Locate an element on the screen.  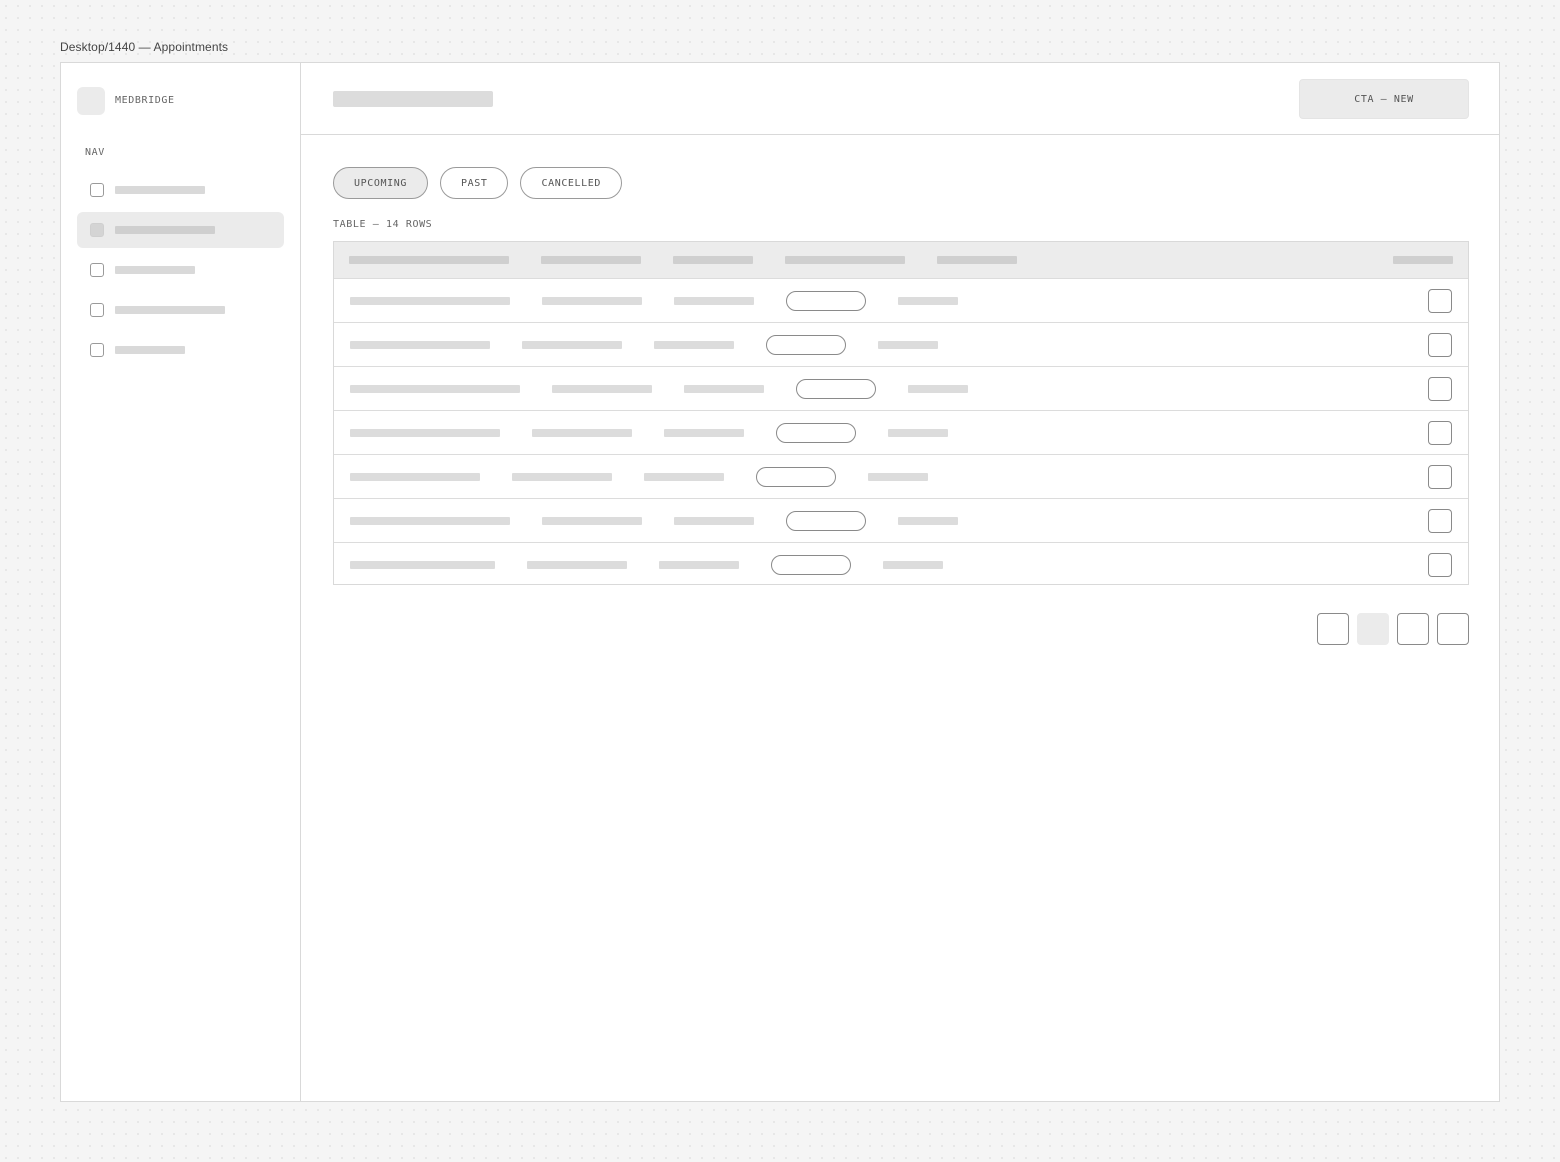
page-title-placeholder is located at coordinates (413, 99).